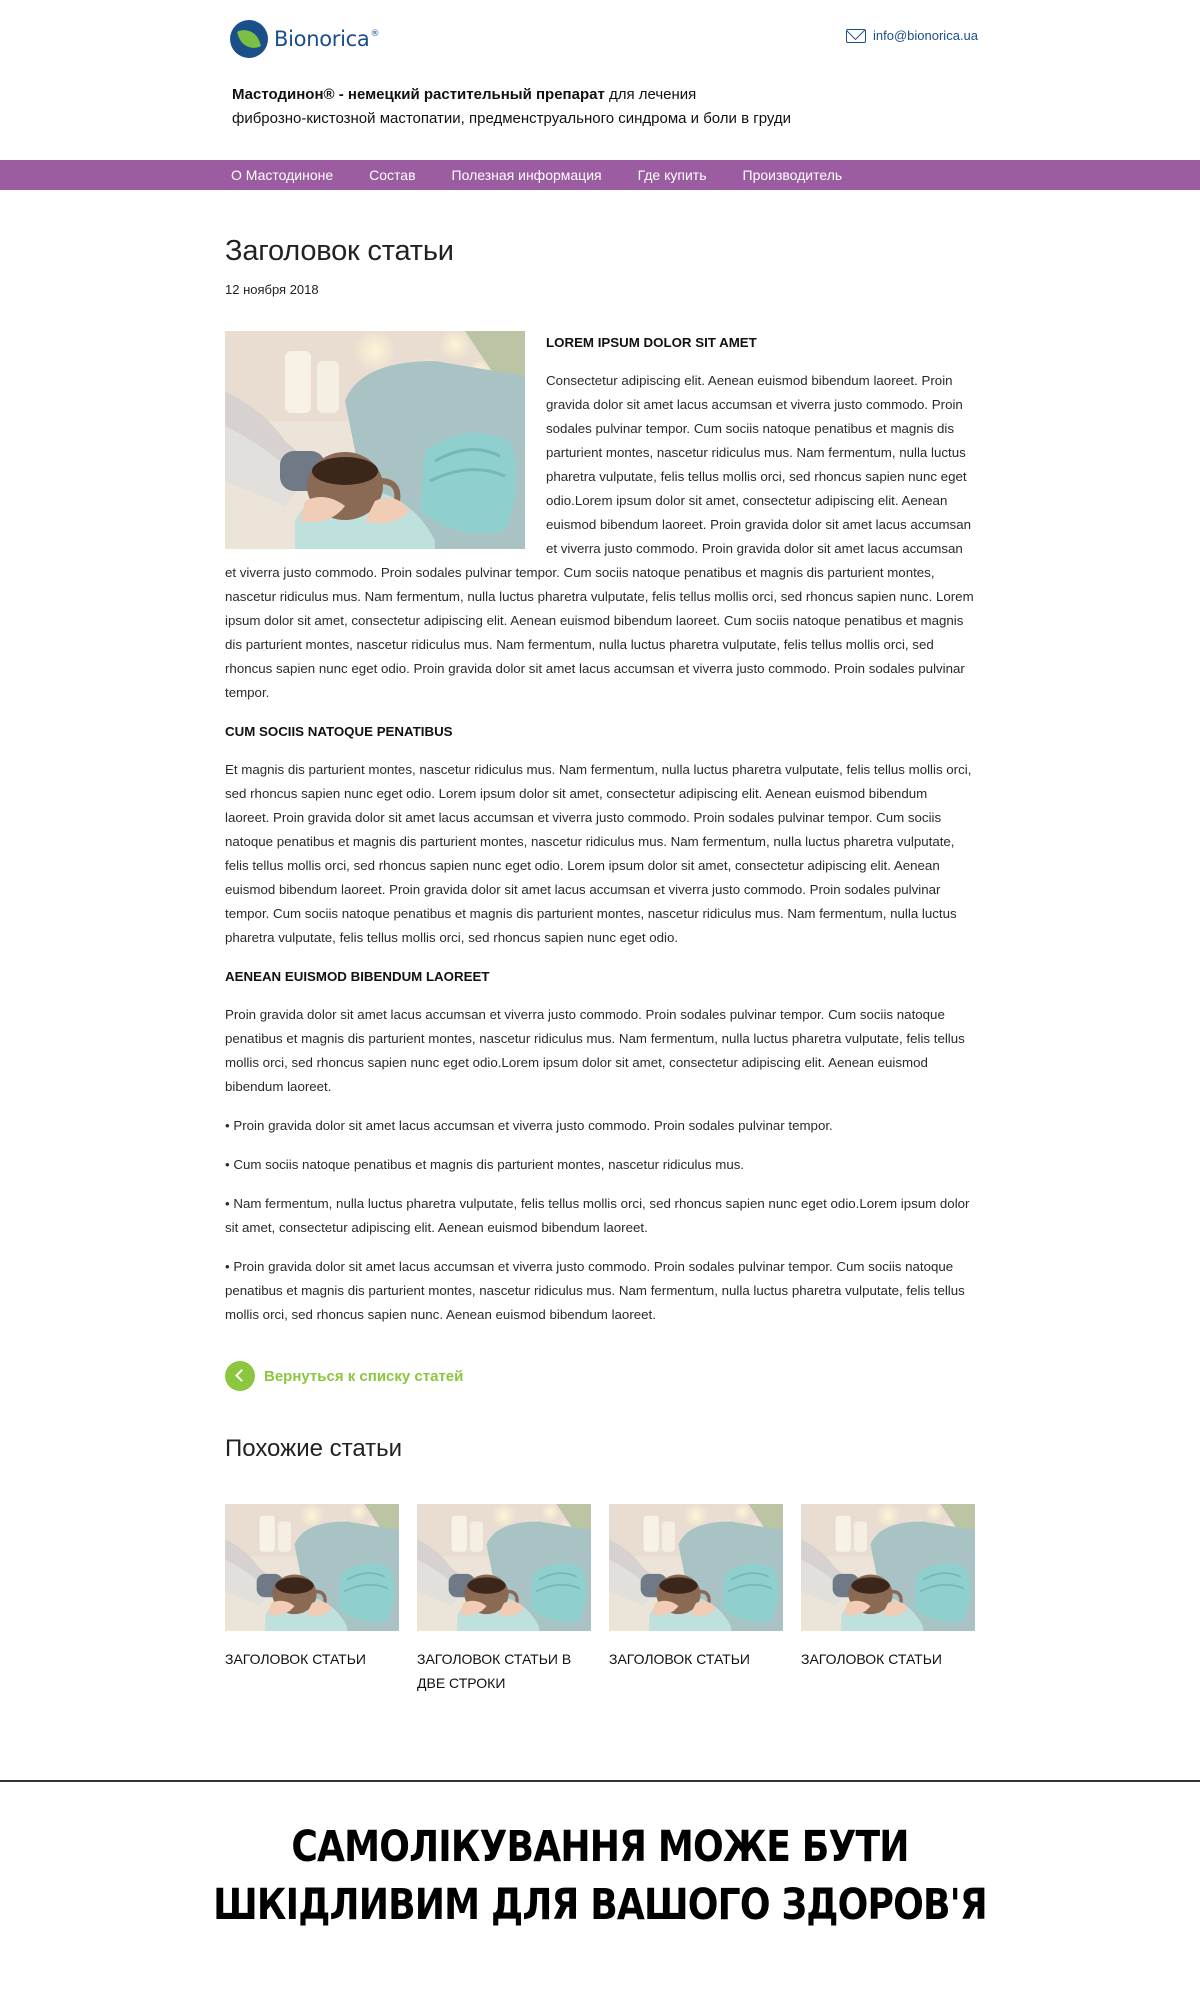  Describe the element at coordinates (249, 39) in the screenshot. I see `leaf-logo-icon` at that location.